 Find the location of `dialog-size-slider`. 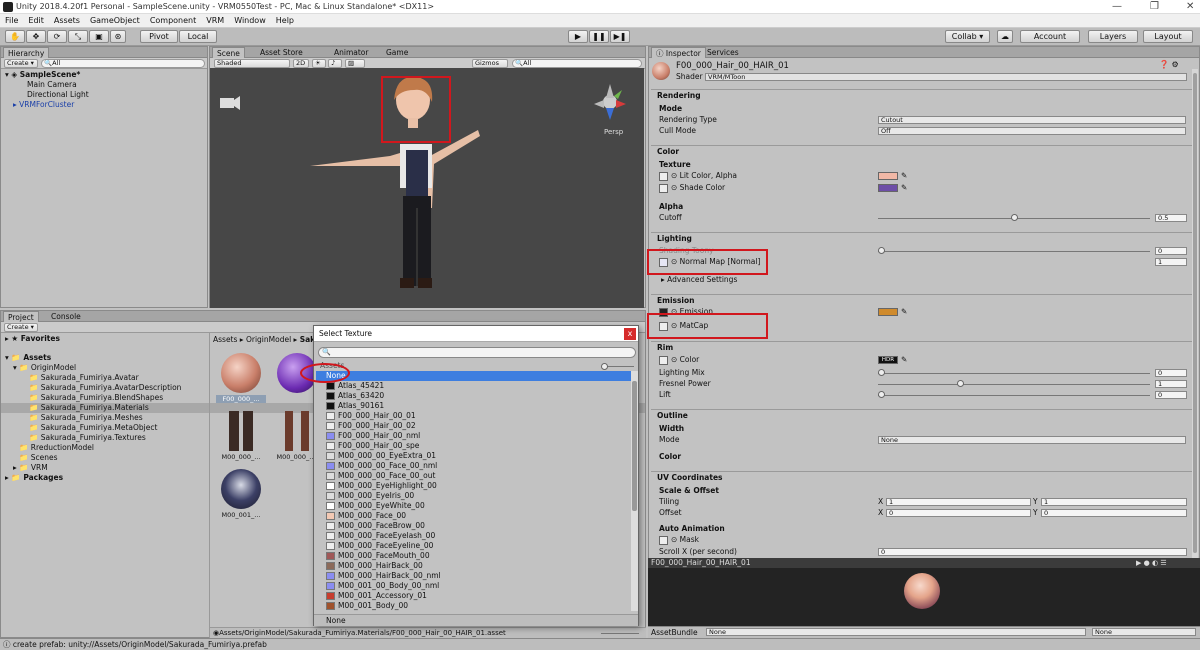

dialog-size-slider is located at coordinates (619, 366).